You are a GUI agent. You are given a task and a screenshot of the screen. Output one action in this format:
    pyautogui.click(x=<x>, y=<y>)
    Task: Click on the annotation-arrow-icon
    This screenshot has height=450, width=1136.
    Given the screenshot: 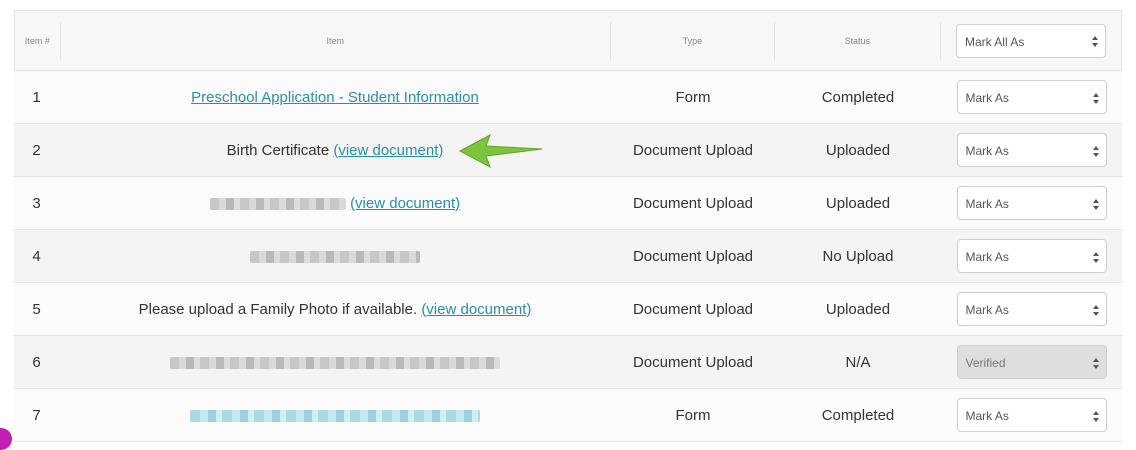 What is the action you would take?
    pyautogui.click(x=500, y=151)
    